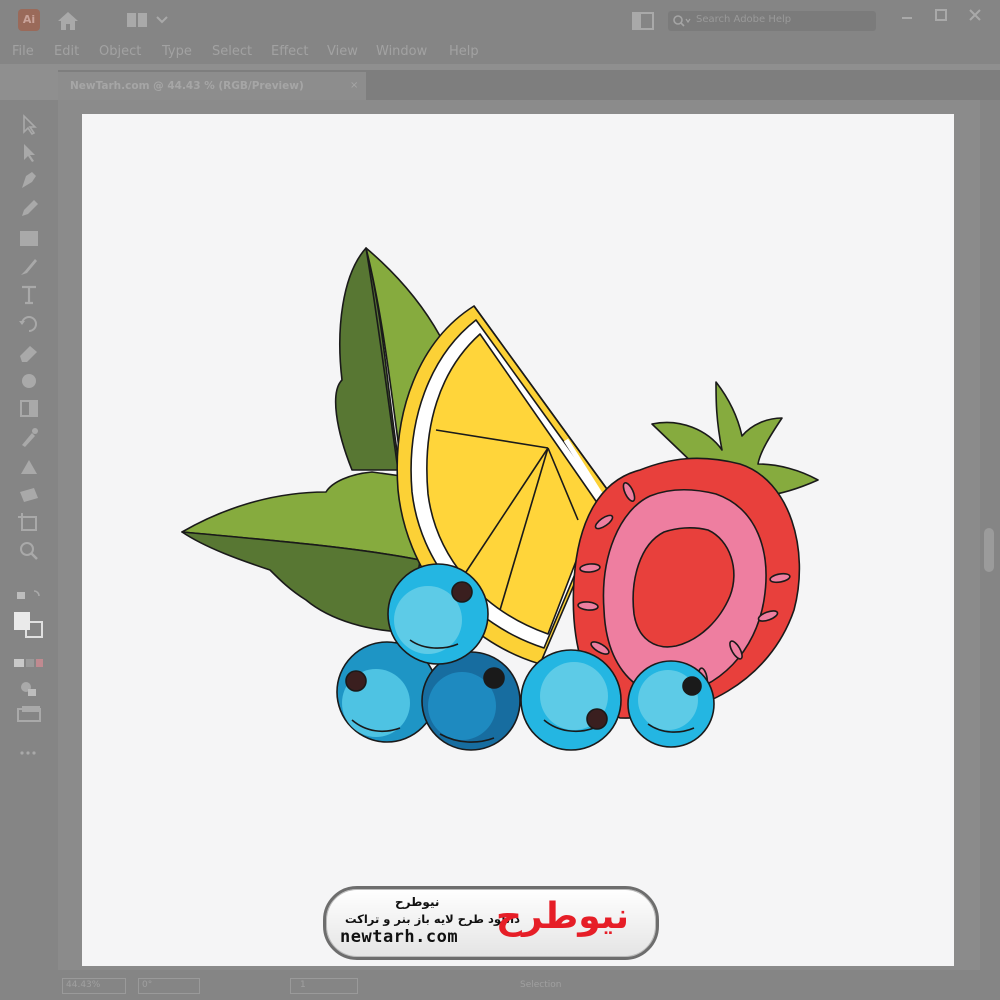 This screenshot has width=1000, height=1000. What do you see at coordinates (303, 985) in the screenshot?
I see `artboard-number: 1` at bounding box center [303, 985].